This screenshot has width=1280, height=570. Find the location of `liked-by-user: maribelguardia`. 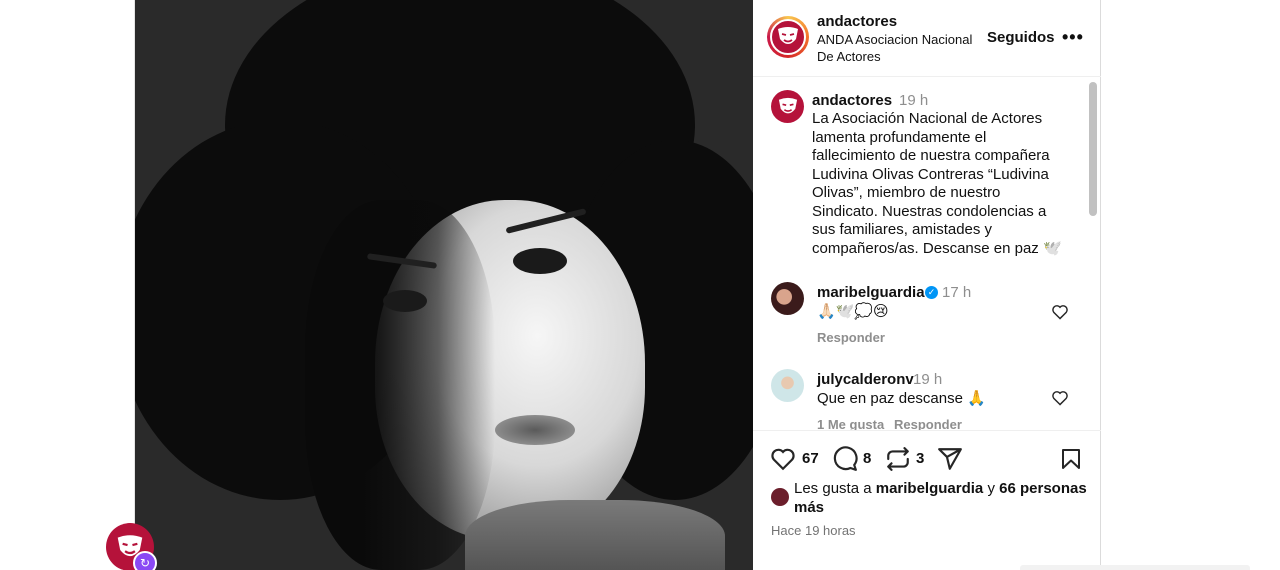

liked-by-user: maribelguardia is located at coordinates (930, 488).